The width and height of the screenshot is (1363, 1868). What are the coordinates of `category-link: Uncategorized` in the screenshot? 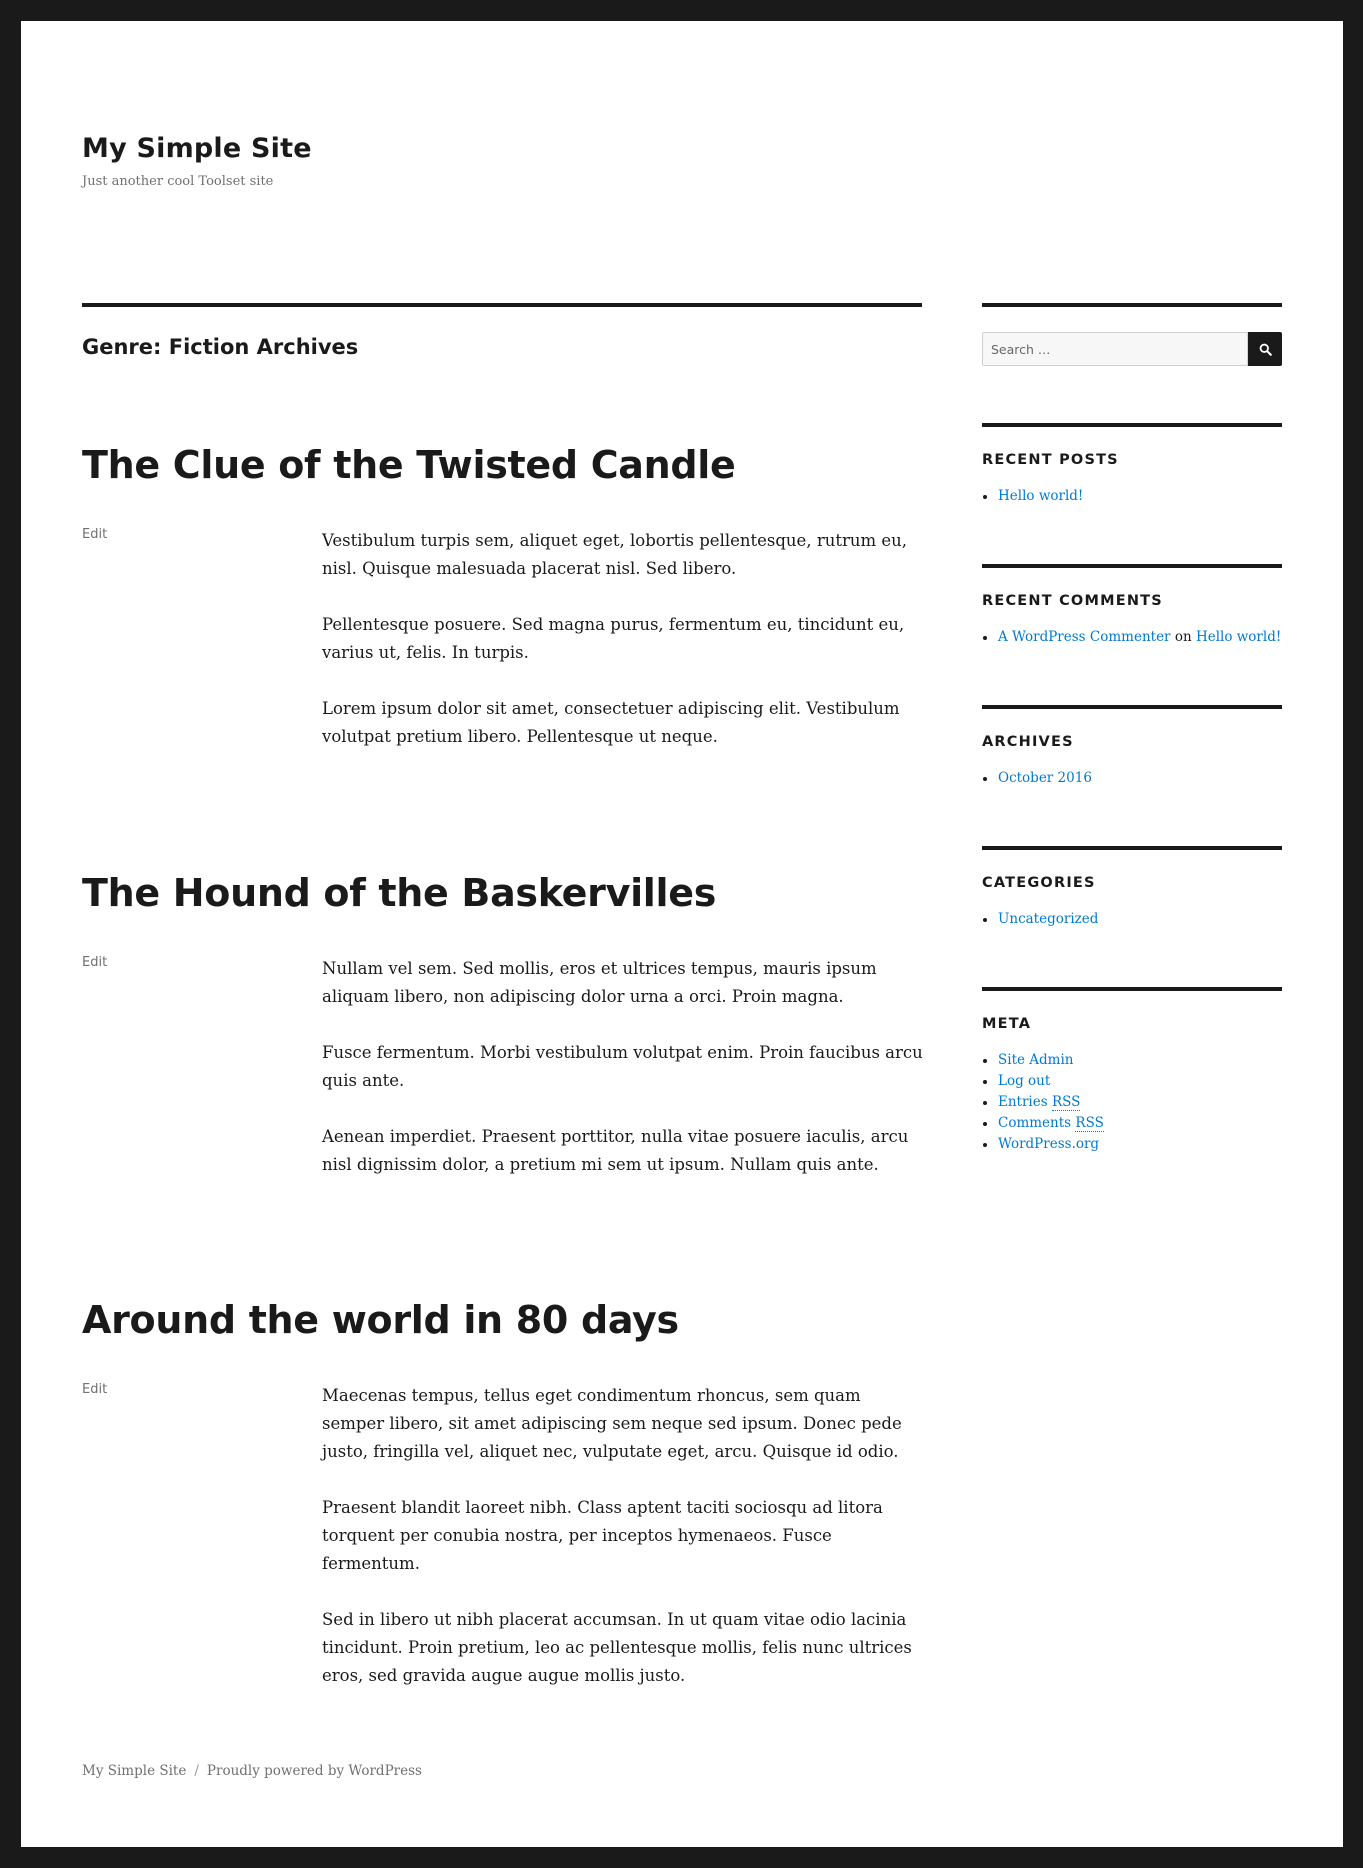 It's located at (1048, 919).